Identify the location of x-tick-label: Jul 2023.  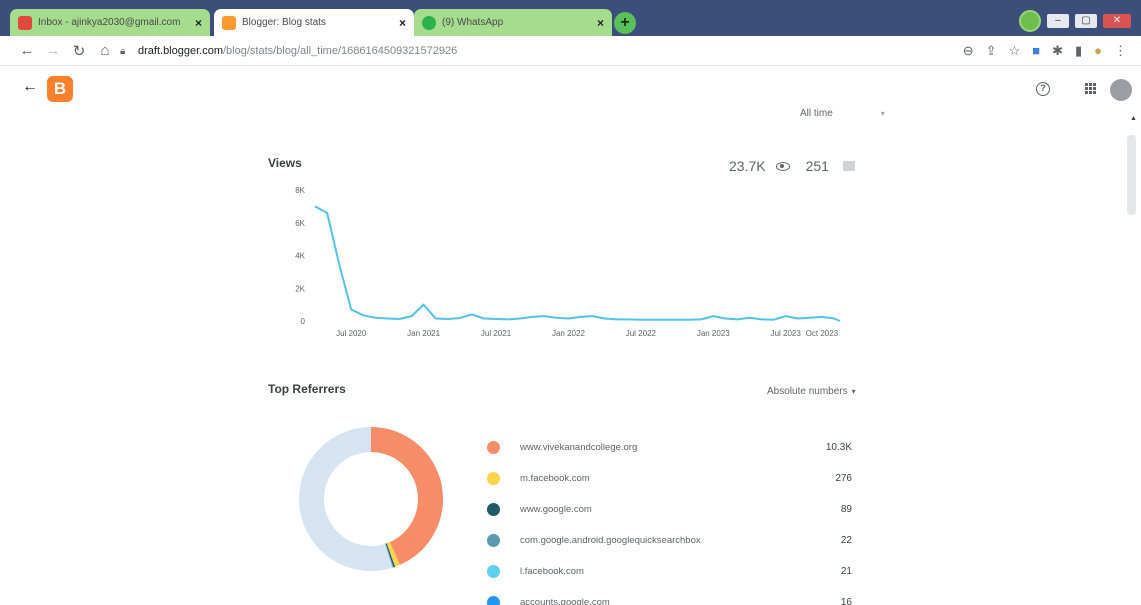
(786, 333).